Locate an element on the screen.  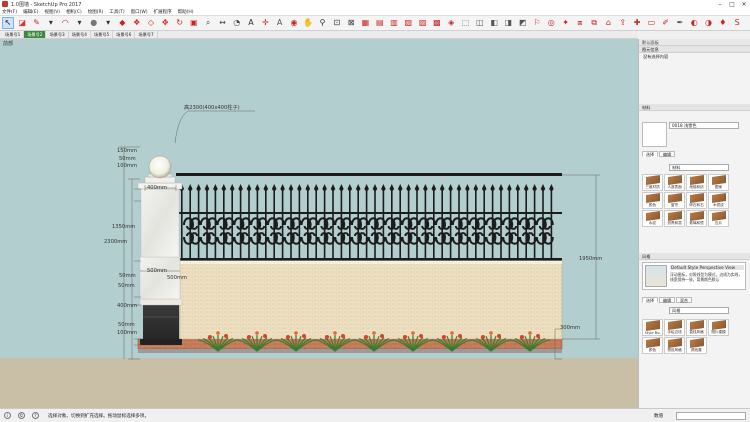
pencil-icon: ✎ is located at coordinates (37, 23).